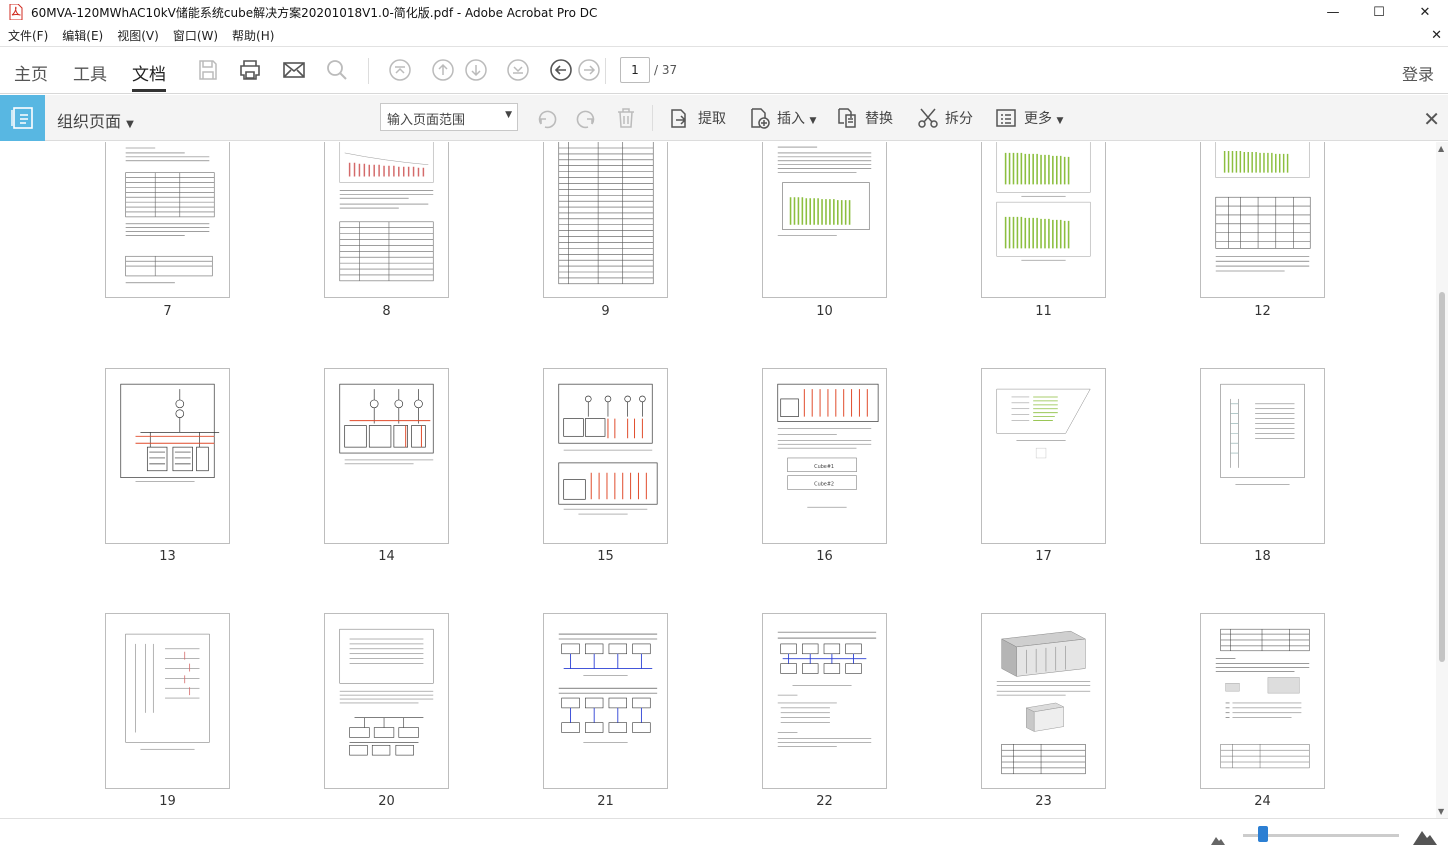  I want to click on page-range-input: 输入页面范围 ▼, so click(449, 117).